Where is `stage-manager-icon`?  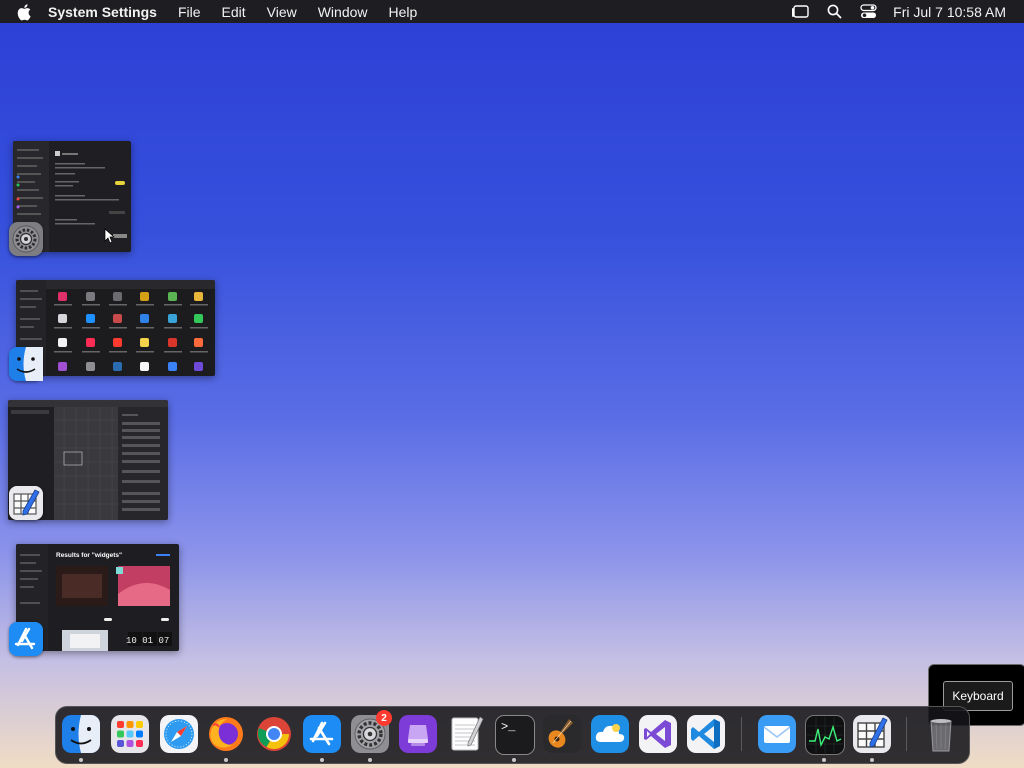
stage-manager-icon is located at coordinates (800, 11).